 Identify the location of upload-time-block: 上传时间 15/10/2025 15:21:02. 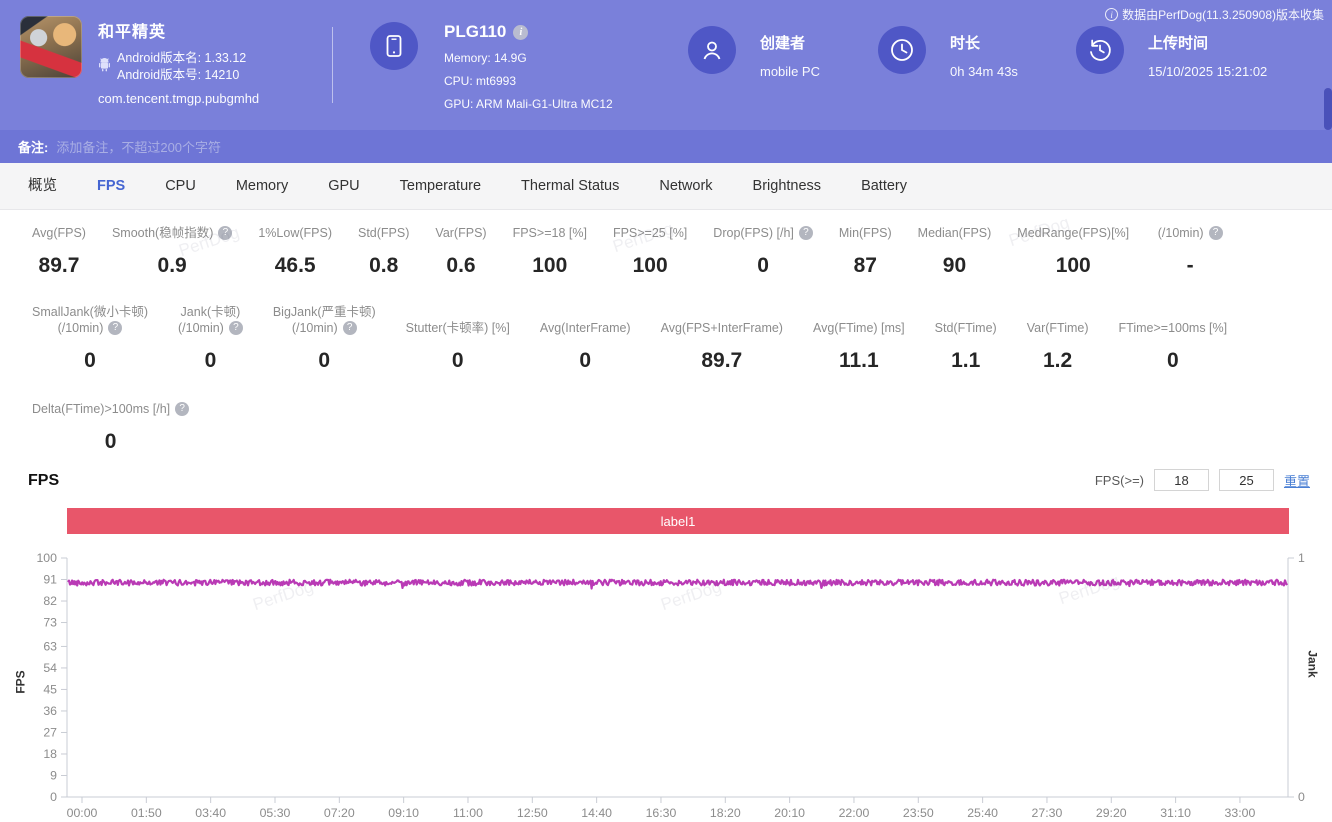
(1171, 52).